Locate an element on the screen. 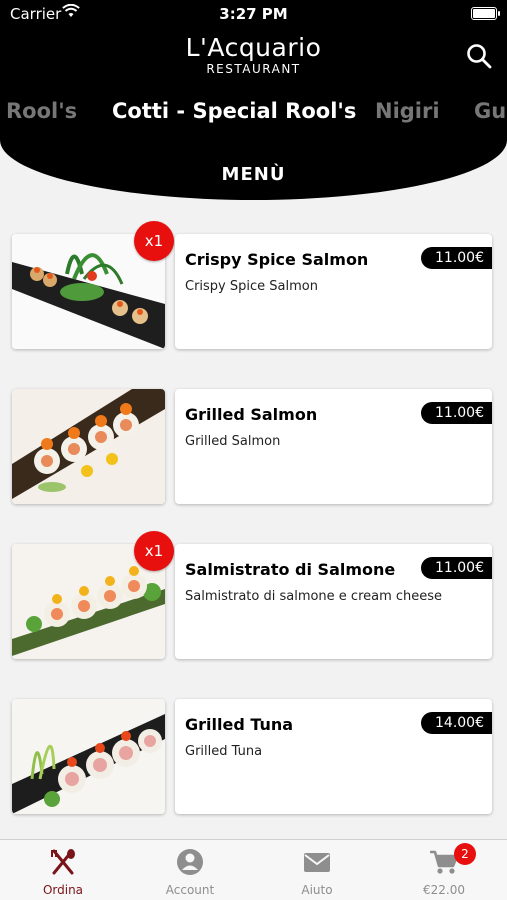 This screenshot has height=900, width=507. tab-aiuto: Aiuto is located at coordinates (317, 870).